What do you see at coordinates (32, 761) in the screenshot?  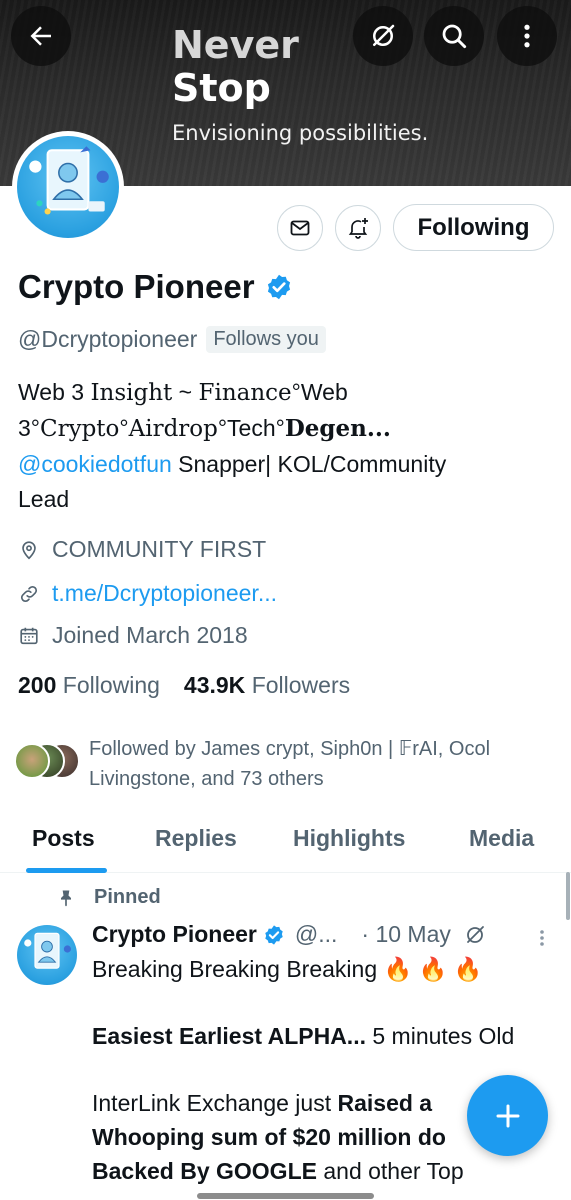 I see `mini-avatar` at bounding box center [32, 761].